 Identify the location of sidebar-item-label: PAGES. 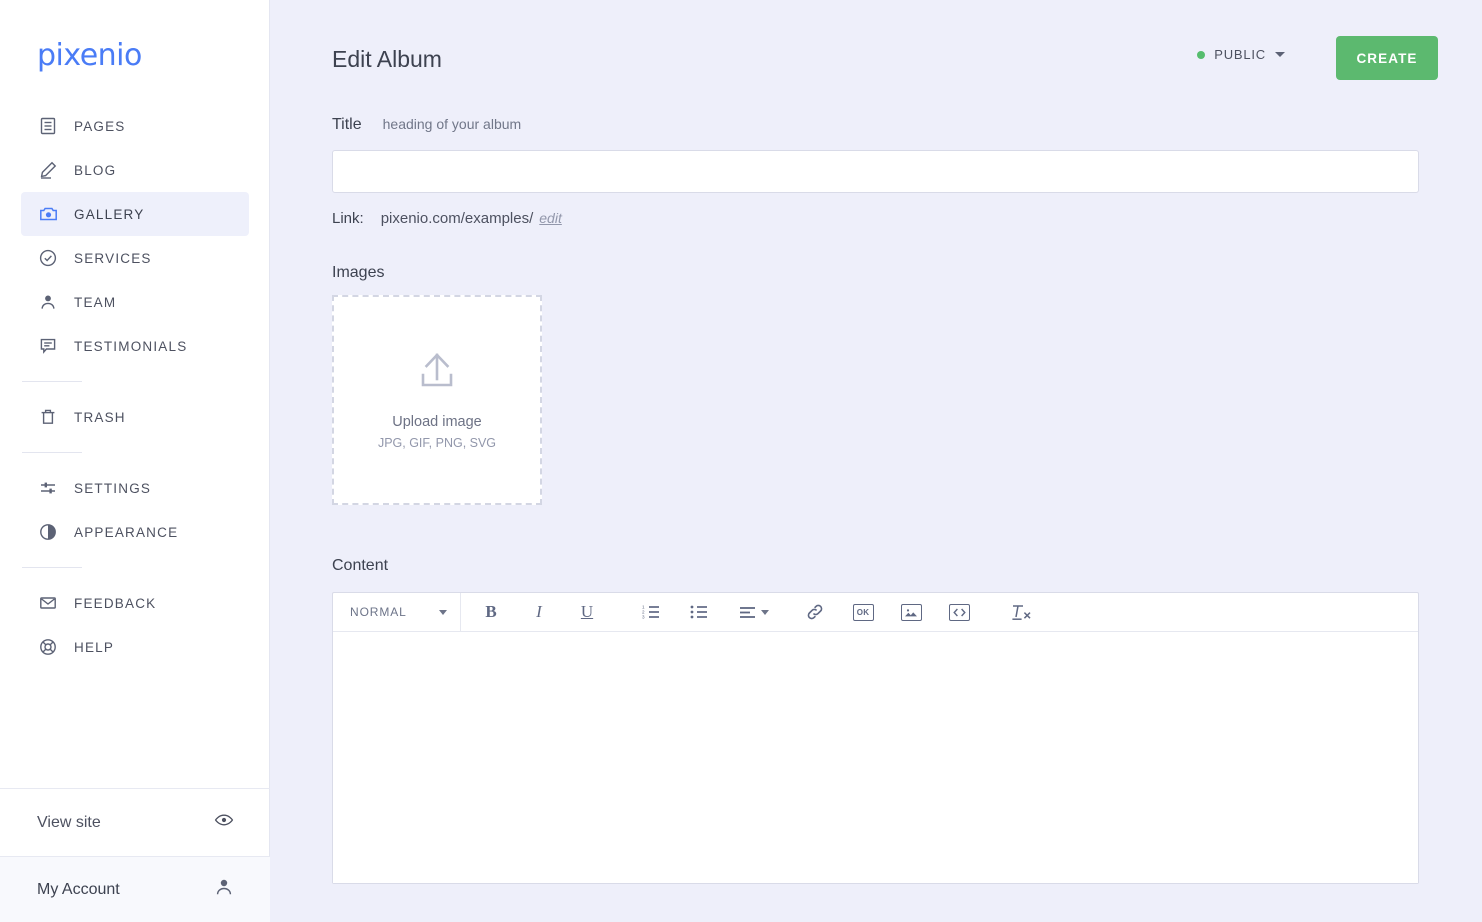
(100, 126).